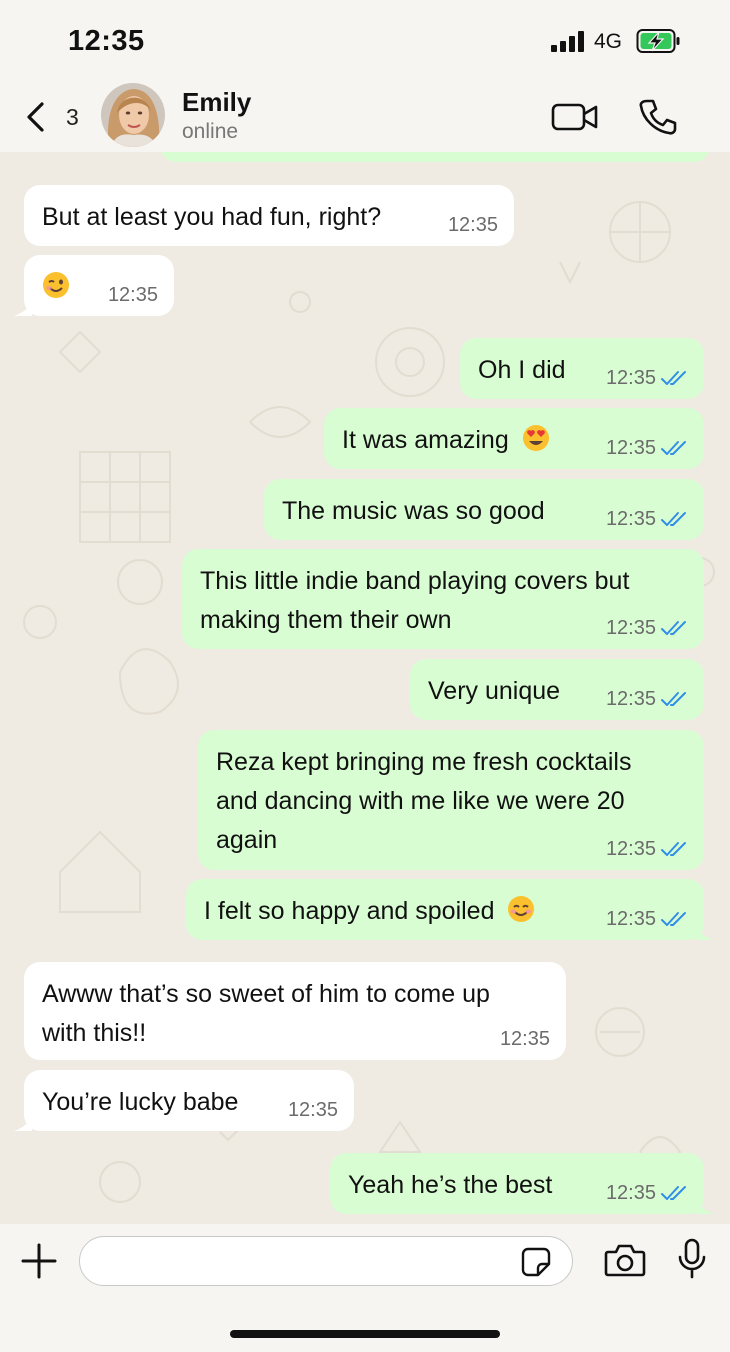  I want to click on message-text, so click(56, 287).